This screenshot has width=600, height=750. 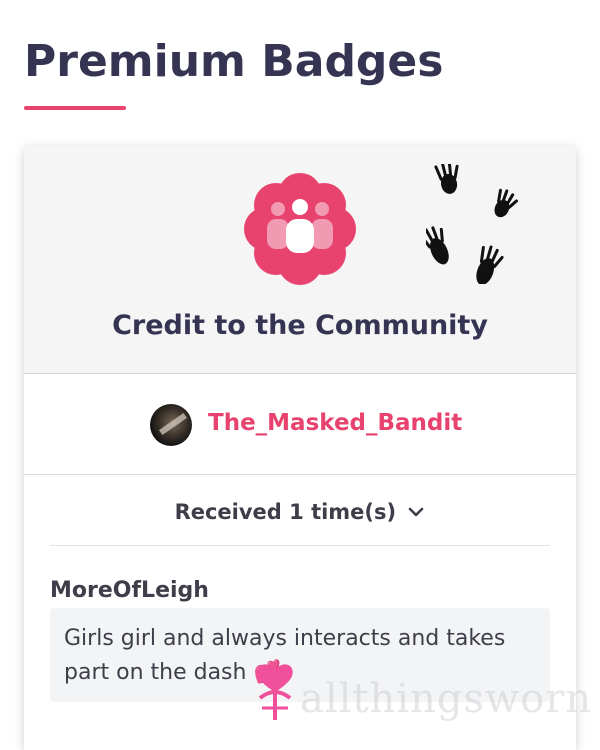 I want to click on comment-author: MoreOfLeigh, so click(x=129, y=590).